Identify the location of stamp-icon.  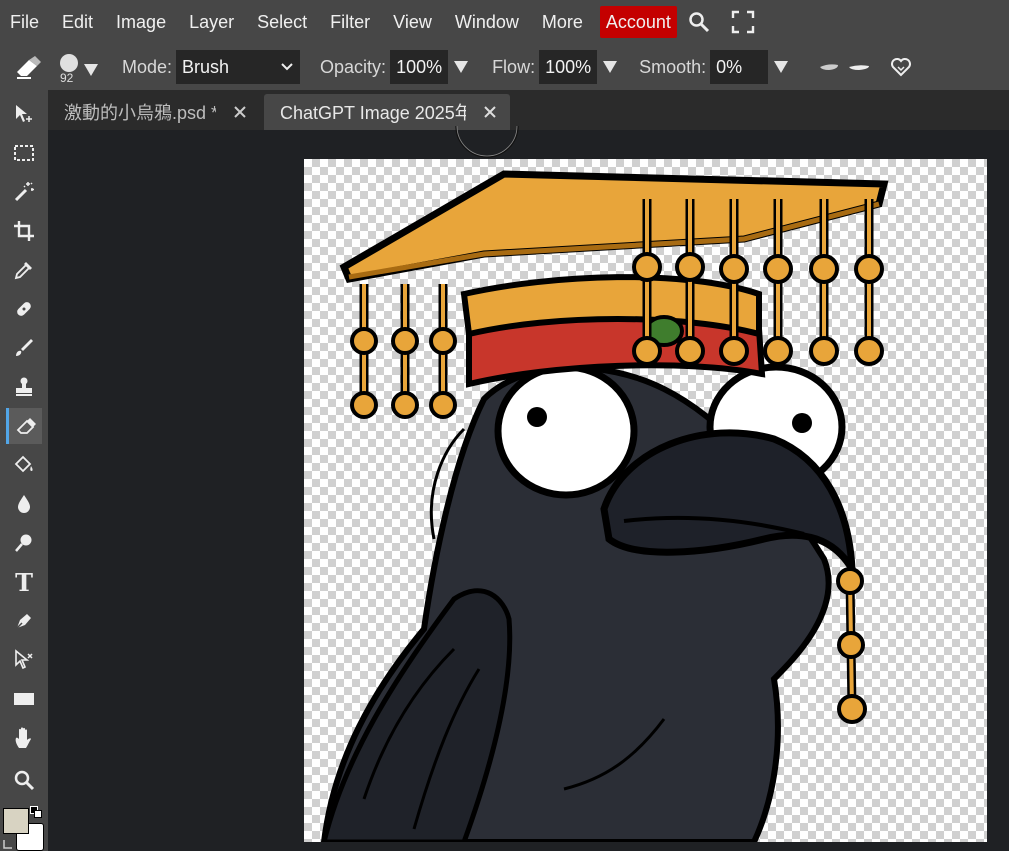
(24, 387).